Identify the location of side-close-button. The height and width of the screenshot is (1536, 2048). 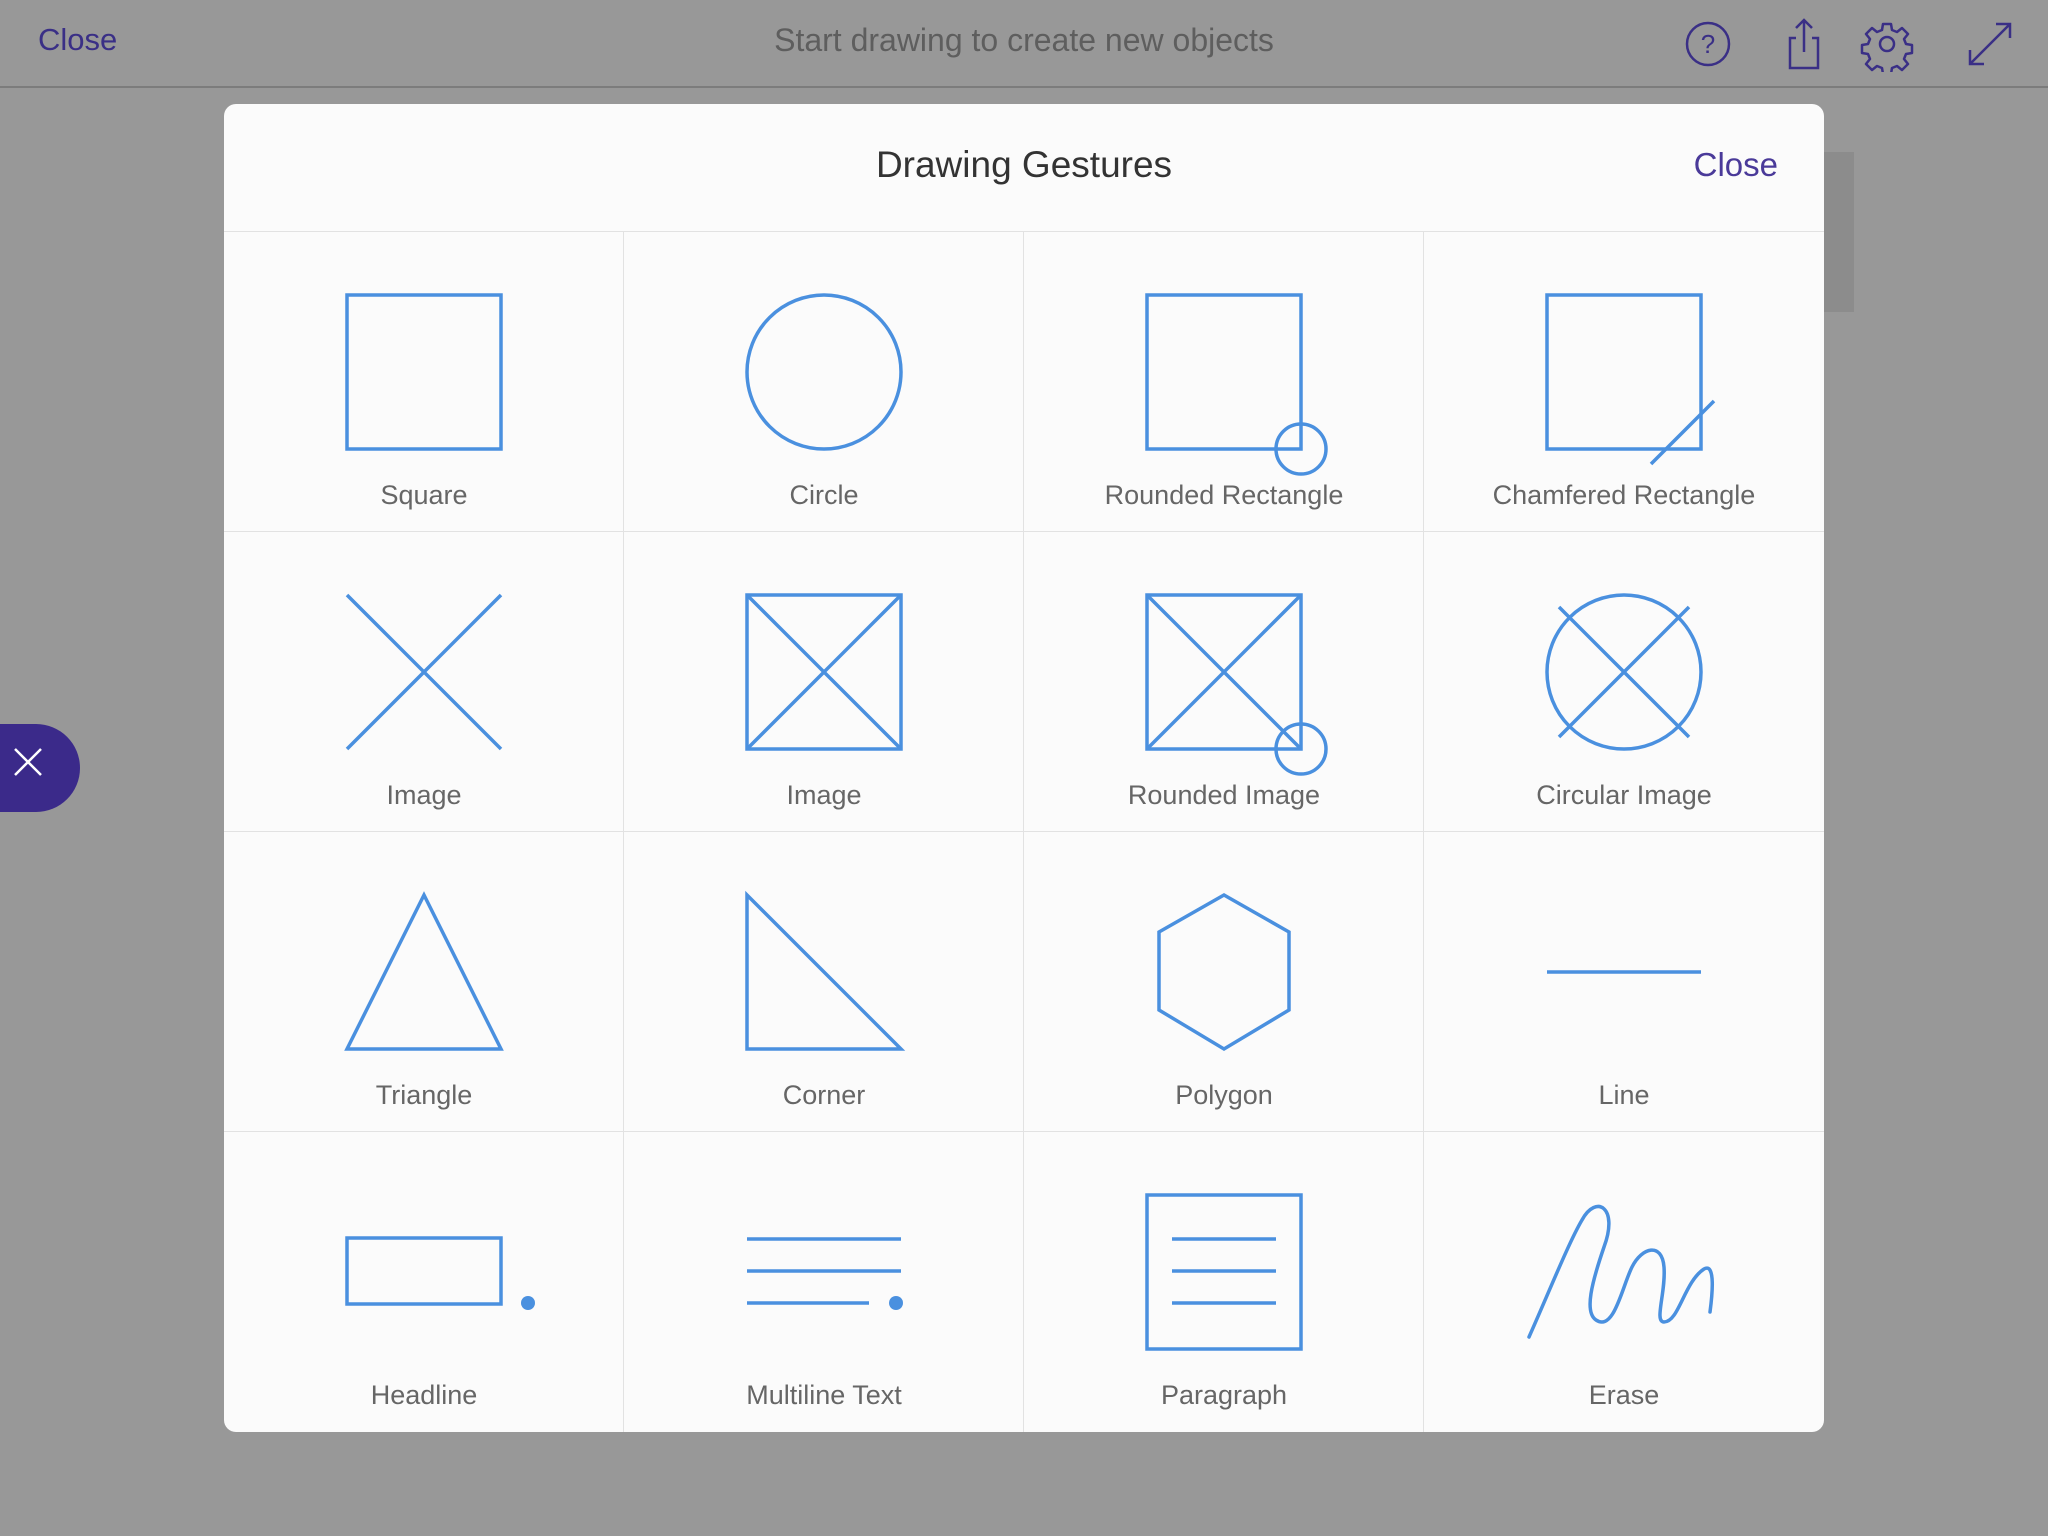
(40, 768).